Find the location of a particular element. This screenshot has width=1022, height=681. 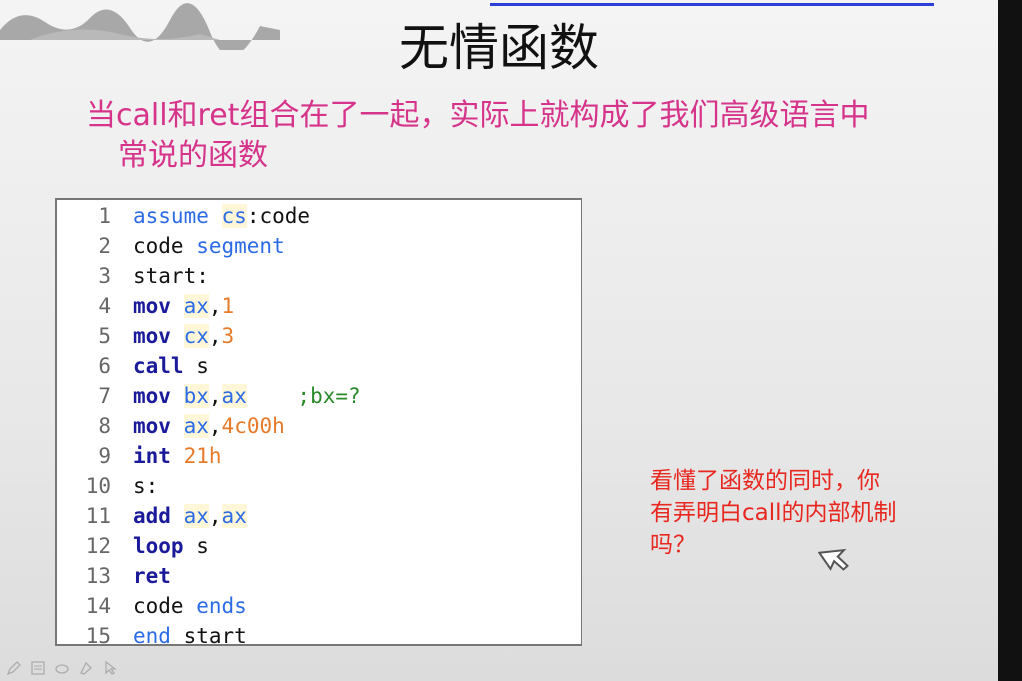

code-token: assume is located at coordinates (171, 216).